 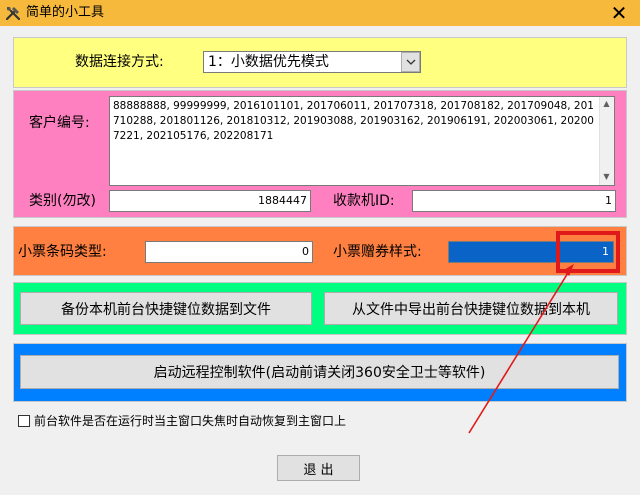 What do you see at coordinates (619, 13) in the screenshot?
I see `close-icon: ✕` at bounding box center [619, 13].